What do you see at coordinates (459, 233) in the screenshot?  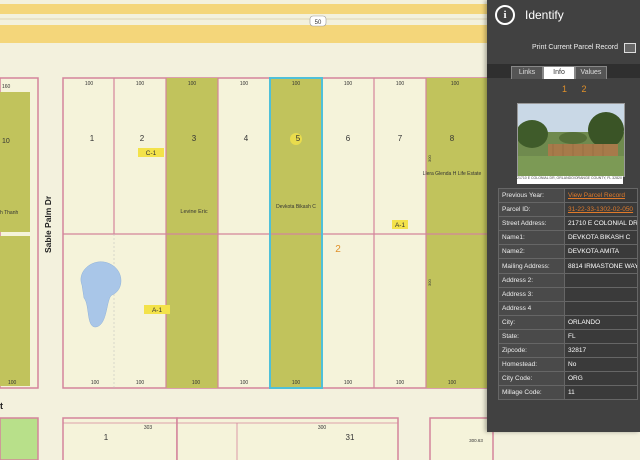 I see `lot-8-zoned-fill` at bounding box center [459, 233].